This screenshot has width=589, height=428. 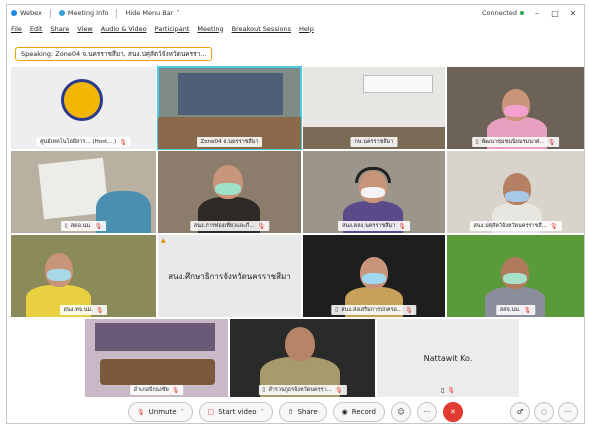 I want to click on video-tile: ศูนย์เทคโนโลยีสาร... (Host,...) 🎙, so click(x=83, y=108).